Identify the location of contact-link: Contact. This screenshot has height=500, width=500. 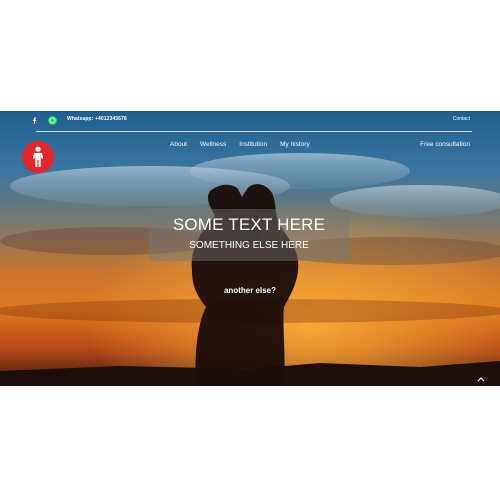
(461, 119).